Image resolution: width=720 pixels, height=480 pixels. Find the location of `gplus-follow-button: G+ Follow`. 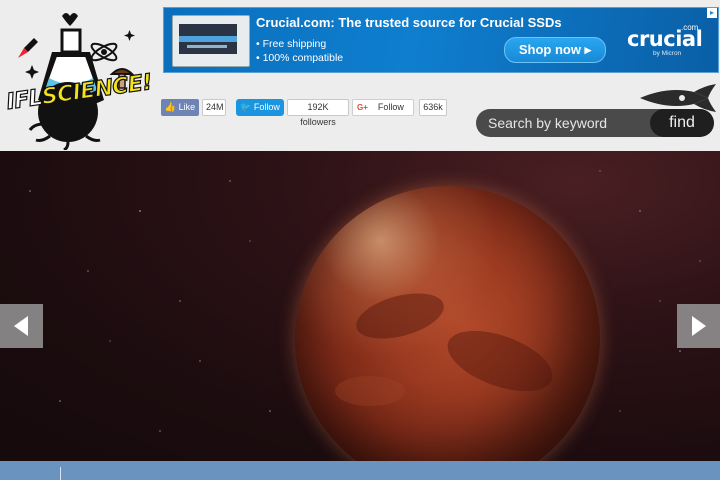

gplus-follow-button: G+ Follow is located at coordinates (383, 107).